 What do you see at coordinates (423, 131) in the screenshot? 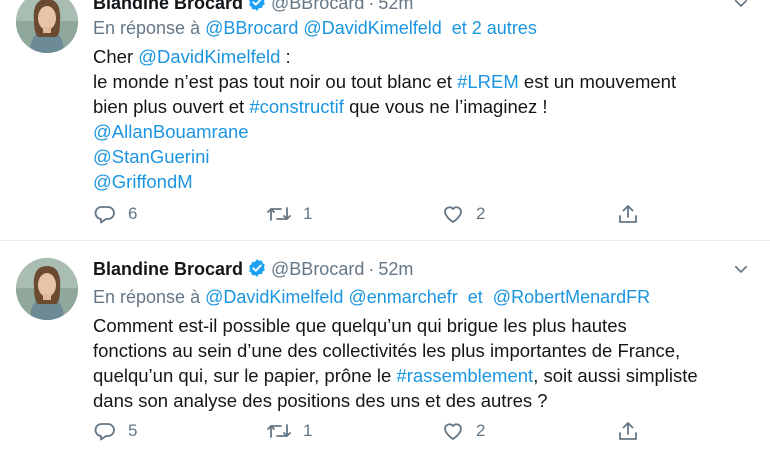
I see `mention-link: @AllanBouamrane` at bounding box center [423, 131].